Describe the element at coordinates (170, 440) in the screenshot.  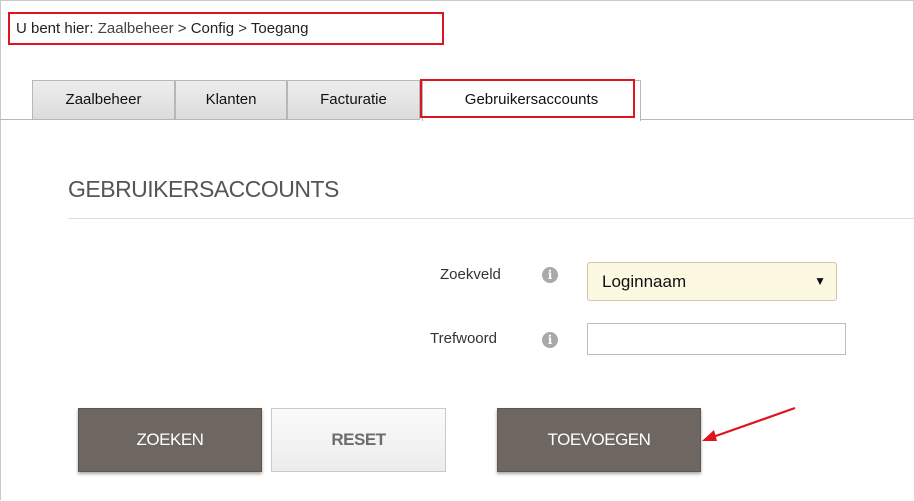
I see `search-button: ZOEKEN` at that location.